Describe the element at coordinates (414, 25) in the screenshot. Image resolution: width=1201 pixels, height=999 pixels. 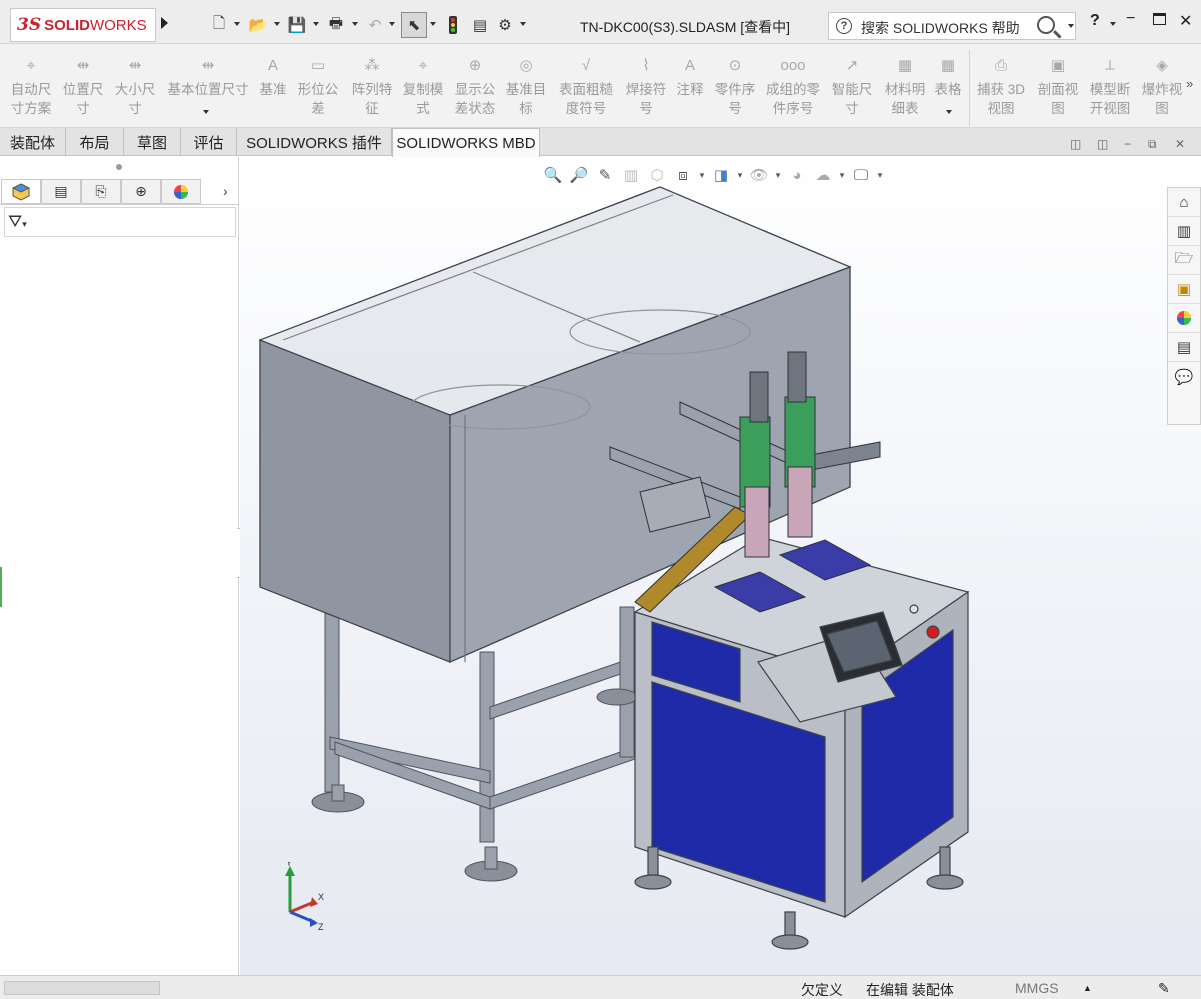
I see `select-icon: ⬉` at that location.